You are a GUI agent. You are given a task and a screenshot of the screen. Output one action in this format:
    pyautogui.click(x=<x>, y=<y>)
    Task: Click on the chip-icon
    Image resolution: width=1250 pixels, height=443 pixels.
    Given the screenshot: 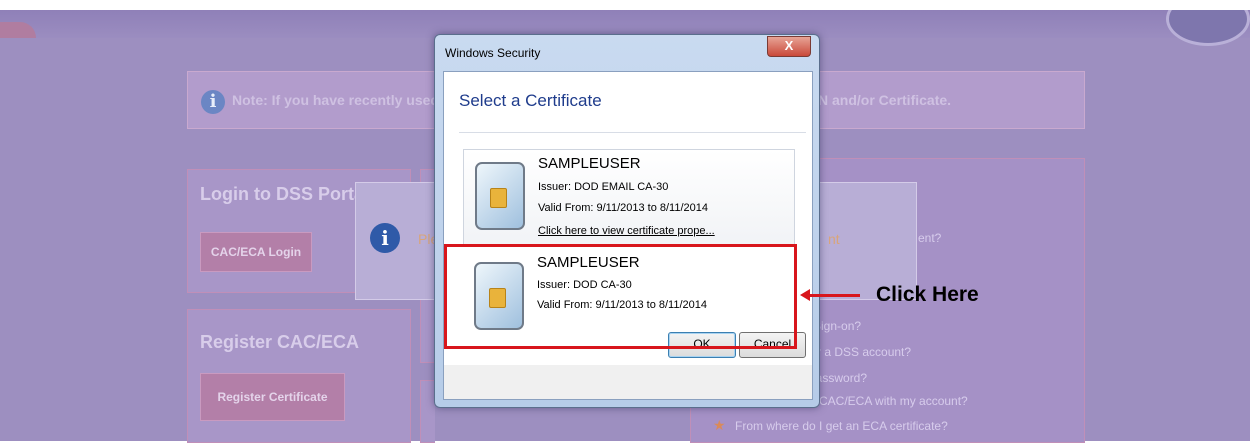 What is the action you would take?
    pyautogui.click(x=498, y=198)
    